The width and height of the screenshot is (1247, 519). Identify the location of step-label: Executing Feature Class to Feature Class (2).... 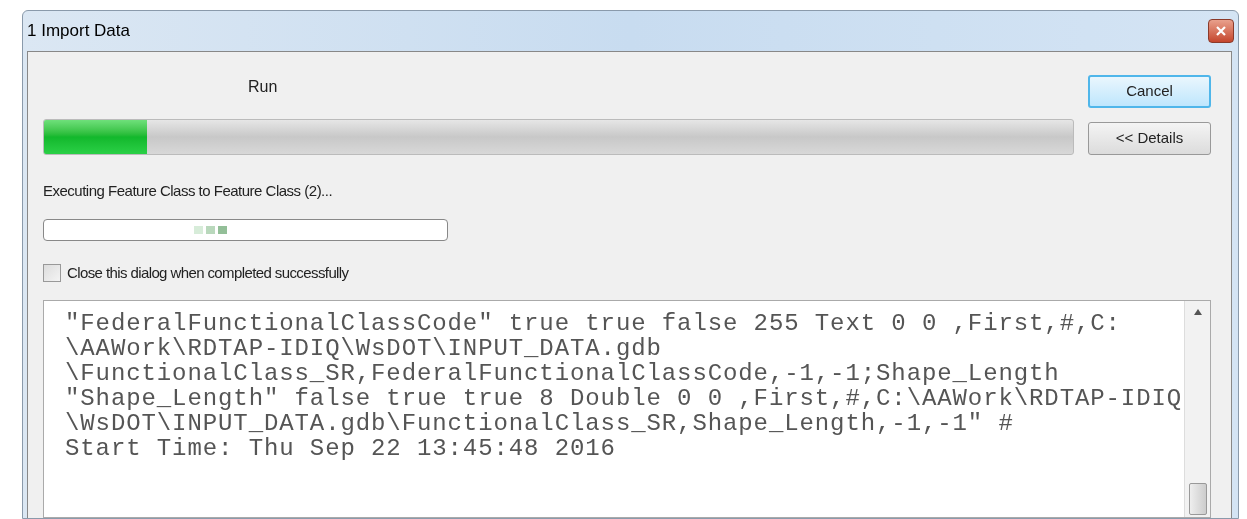
(188, 191).